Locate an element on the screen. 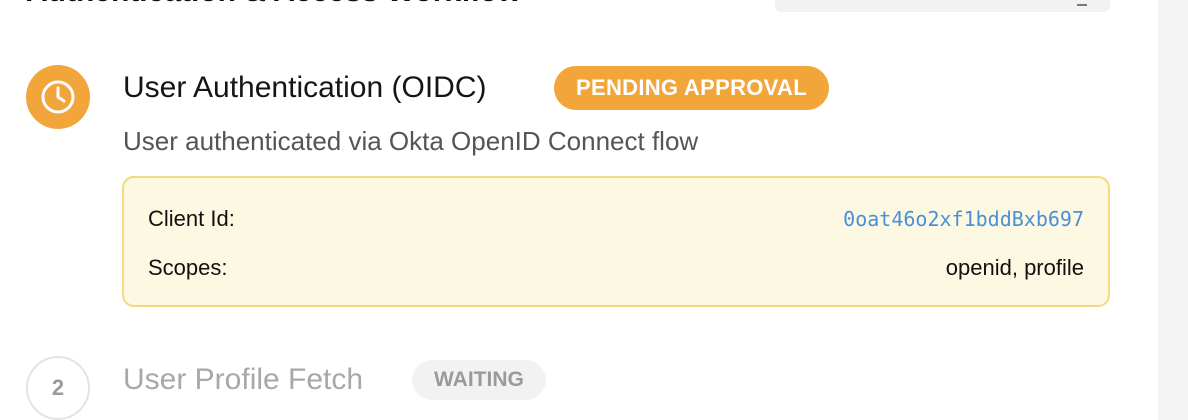 The image size is (1188, 420). step-number-badge: 2 is located at coordinates (58, 388).